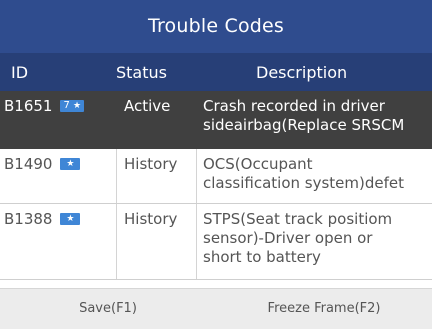 The width and height of the screenshot is (432, 329). What do you see at coordinates (58, 119) in the screenshot?
I see `trouble-code-cell: B1651 7 ★` at bounding box center [58, 119].